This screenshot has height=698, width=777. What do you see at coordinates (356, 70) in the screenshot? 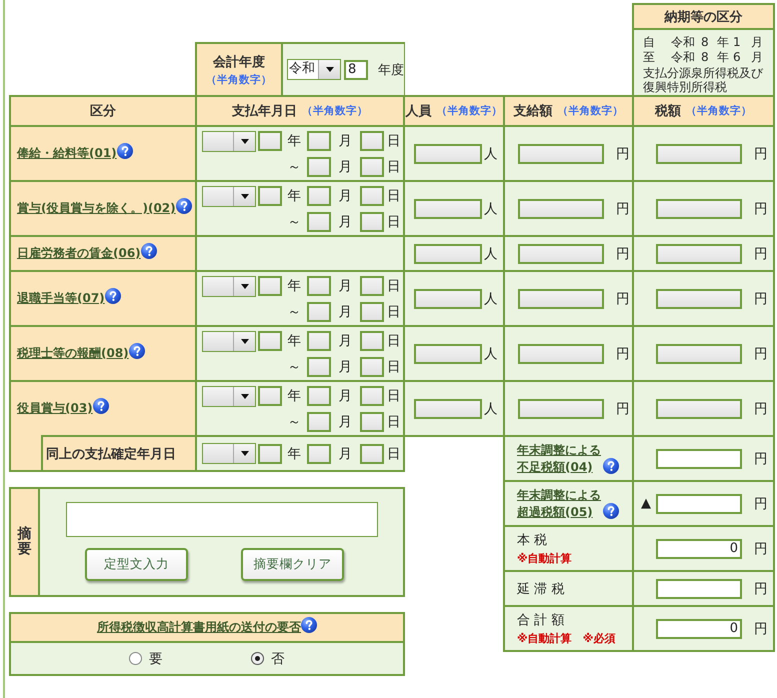
I see `year-field: 8` at bounding box center [356, 70].